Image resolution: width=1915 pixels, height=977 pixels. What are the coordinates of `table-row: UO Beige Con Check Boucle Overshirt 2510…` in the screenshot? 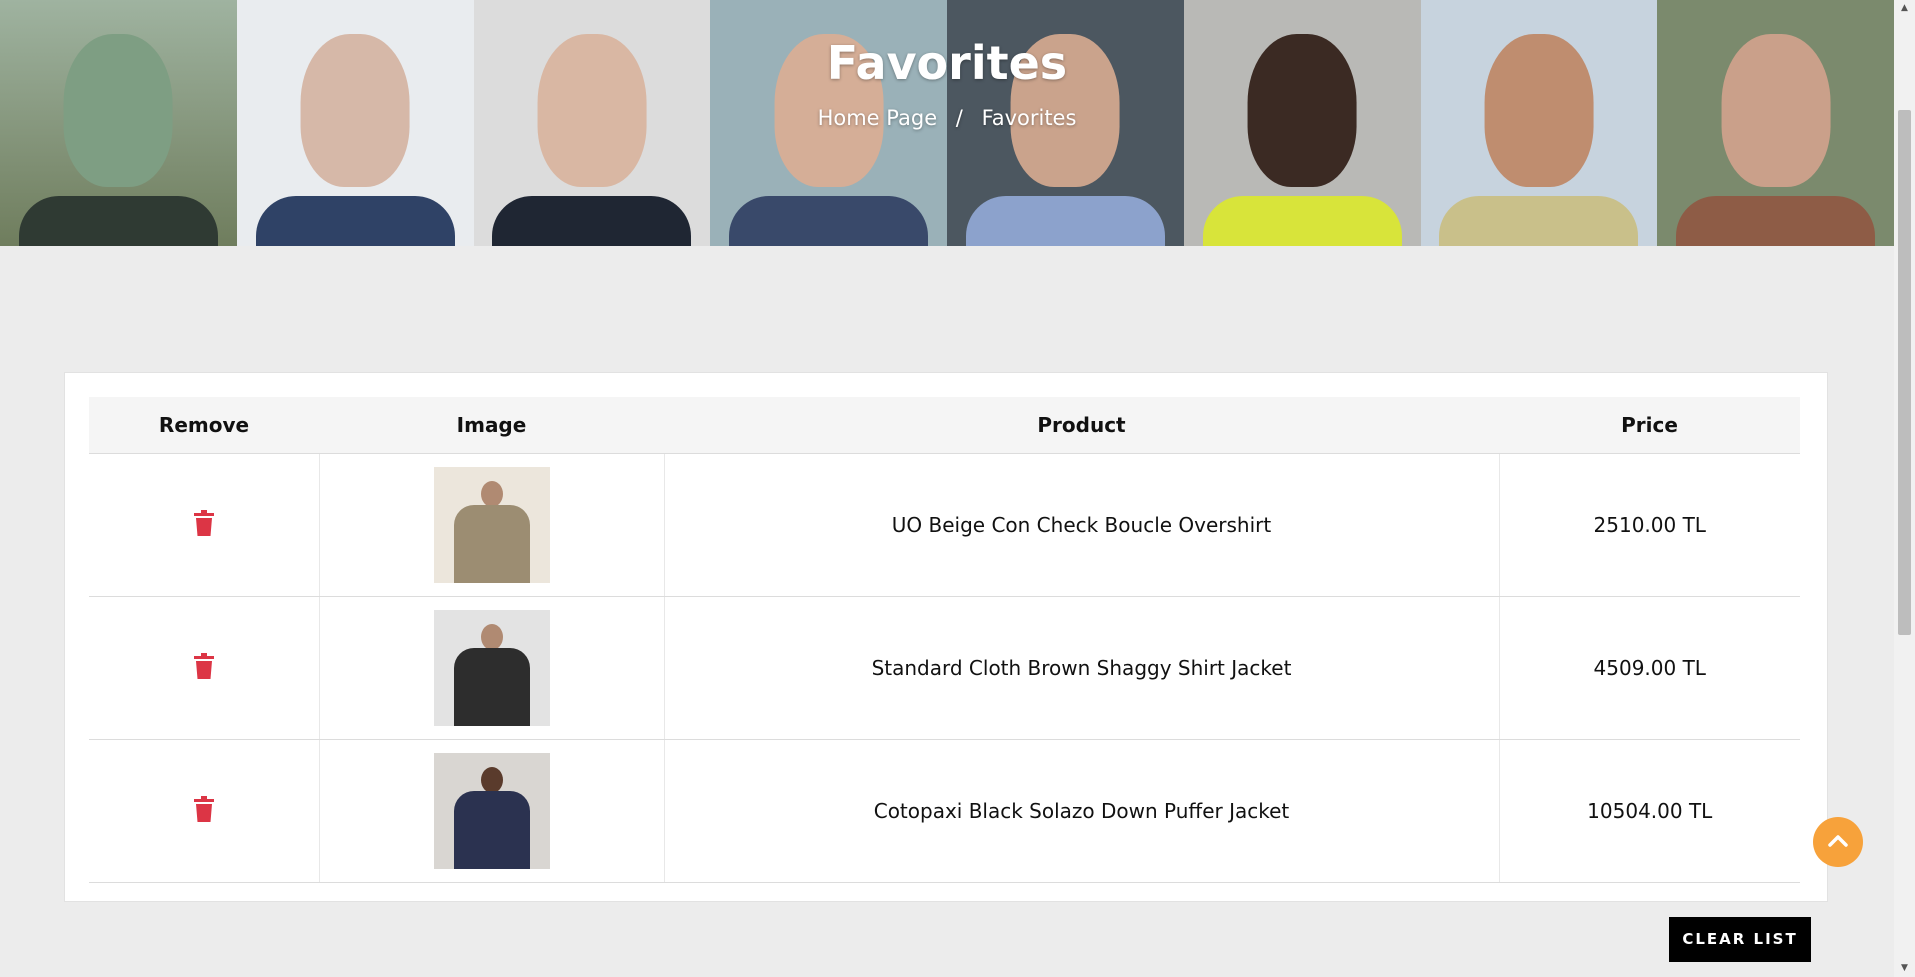 It's located at (944, 525).